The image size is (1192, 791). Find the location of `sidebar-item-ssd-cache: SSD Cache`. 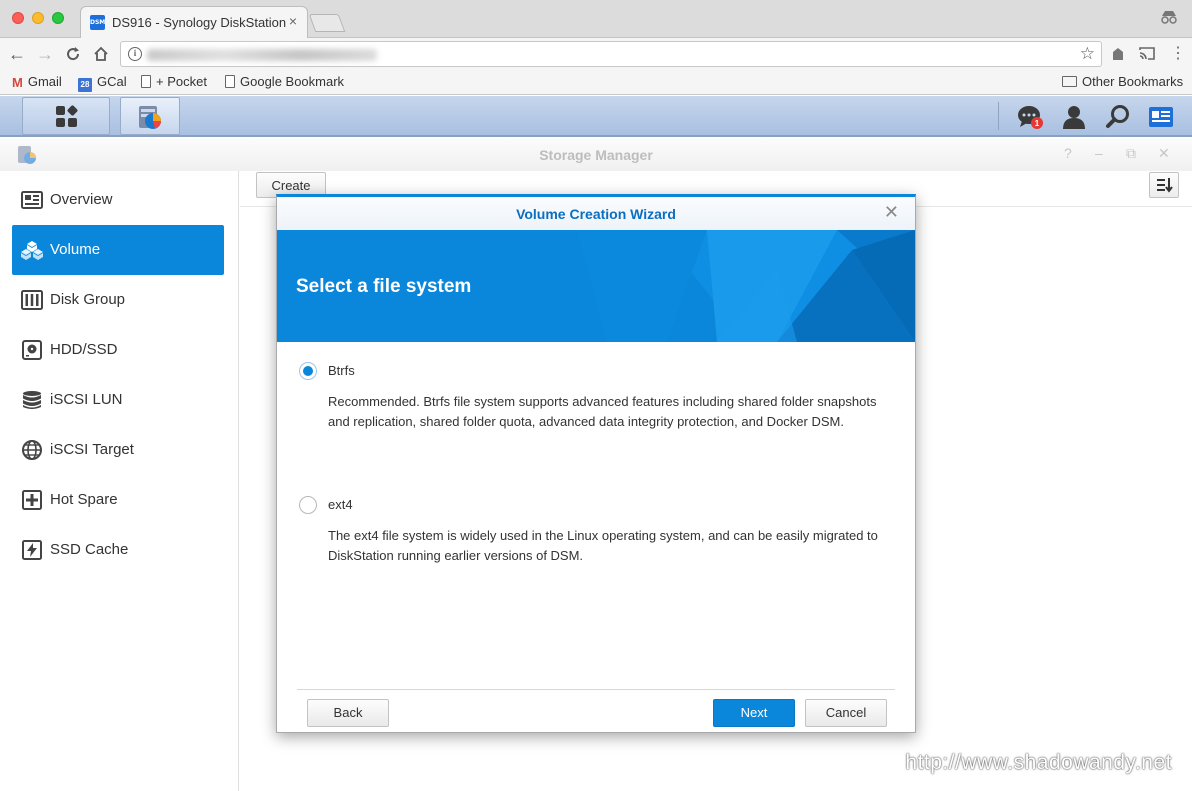

sidebar-item-ssd-cache: SSD Cache is located at coordinates (118, 550).